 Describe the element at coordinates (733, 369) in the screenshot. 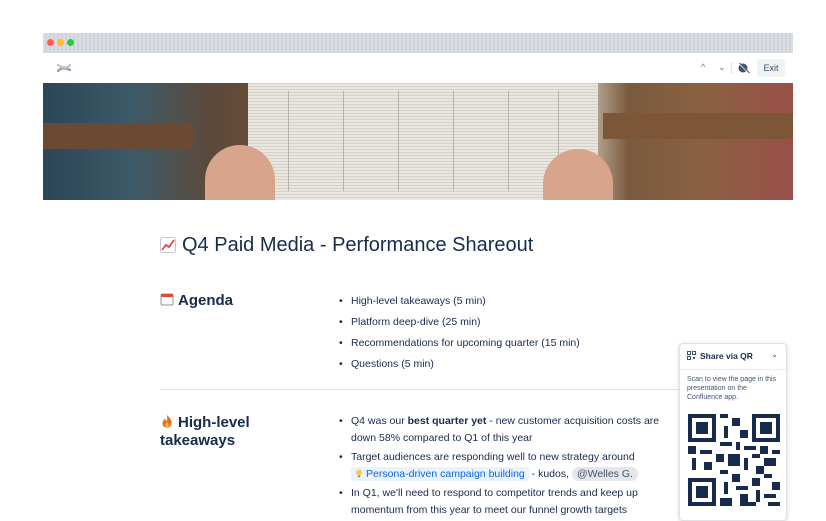

I see `qr-panel-divider` at that location.